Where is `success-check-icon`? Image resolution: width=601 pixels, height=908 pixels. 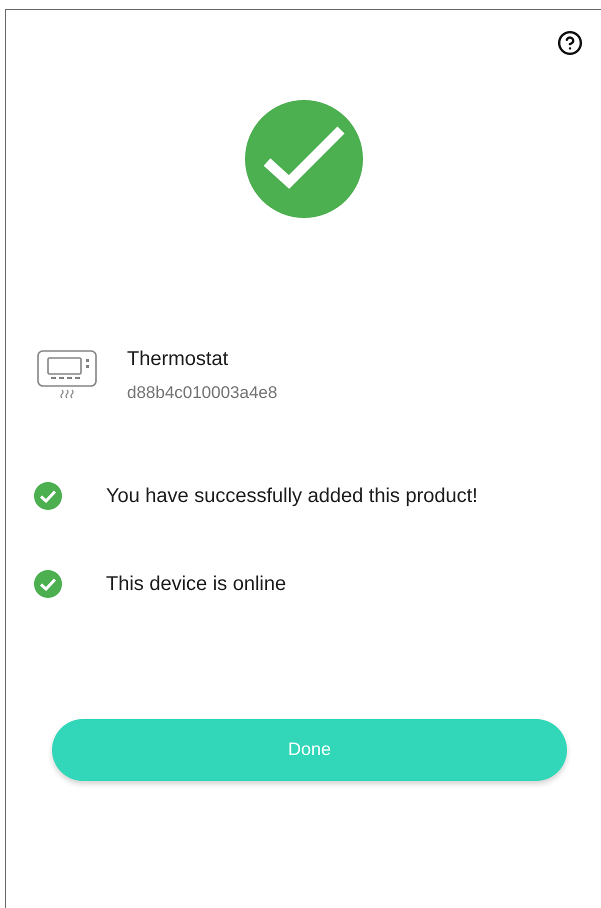
success-check-icon is located at coordinates (303, 159).